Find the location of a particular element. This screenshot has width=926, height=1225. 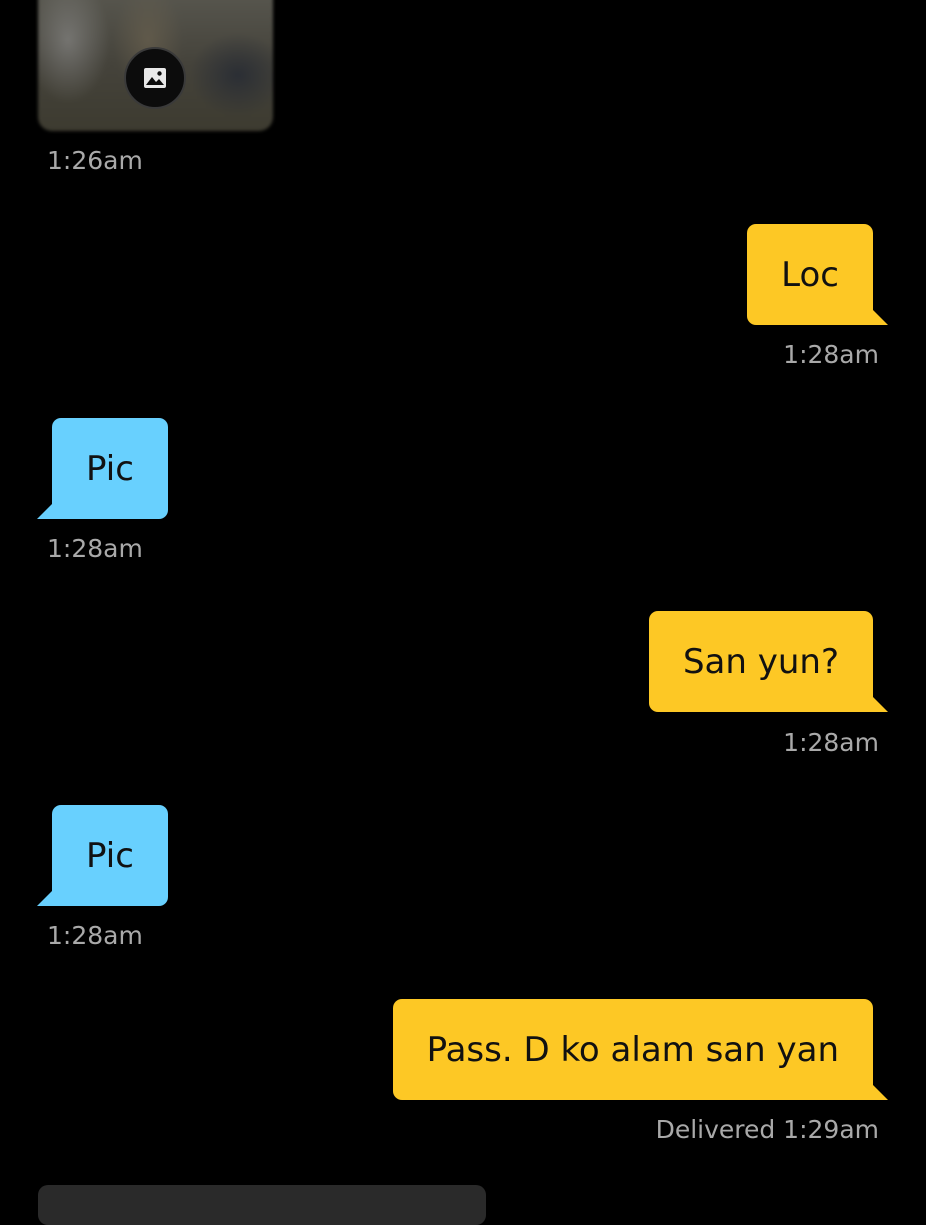

sent-message-bubble: San yun? is located at coordinates (768, 661).